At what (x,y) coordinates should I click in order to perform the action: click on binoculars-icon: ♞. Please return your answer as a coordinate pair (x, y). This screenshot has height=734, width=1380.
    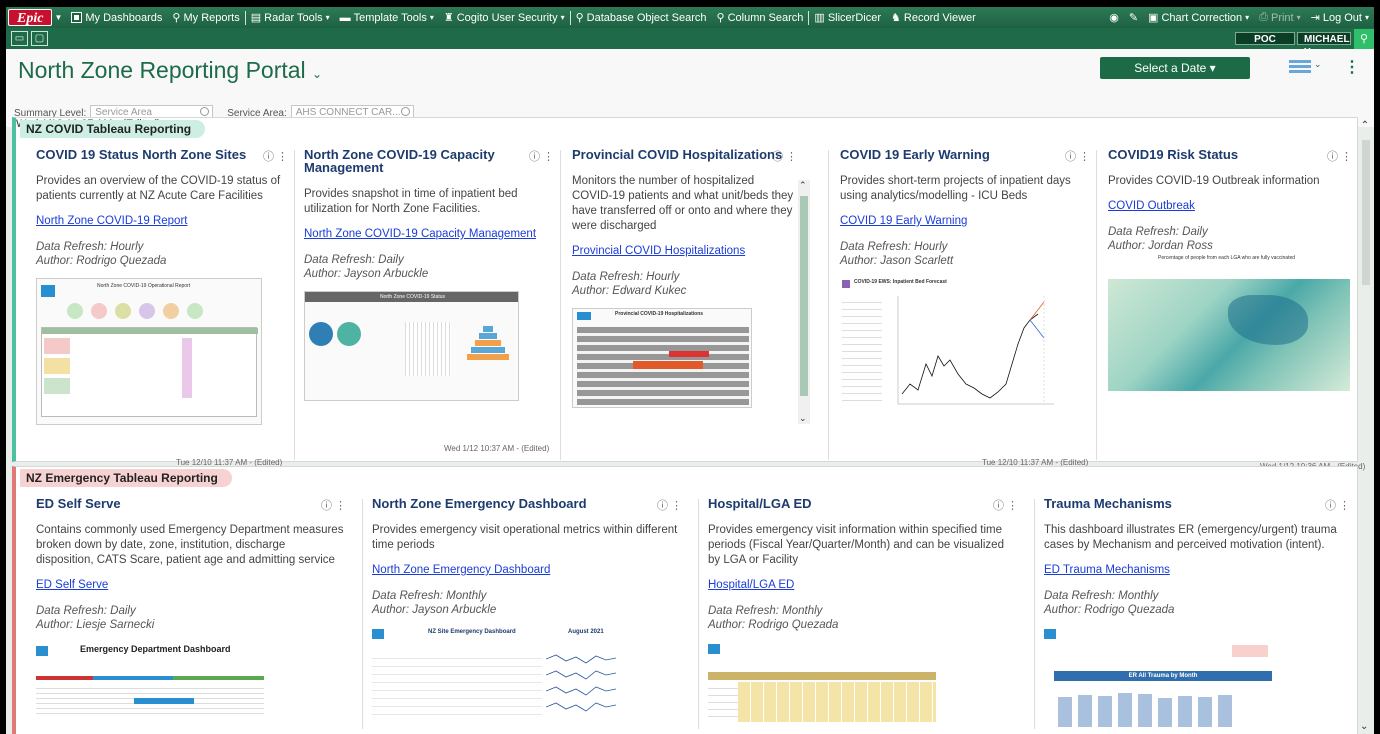
    Looking at the image, I should click on (896, 18).